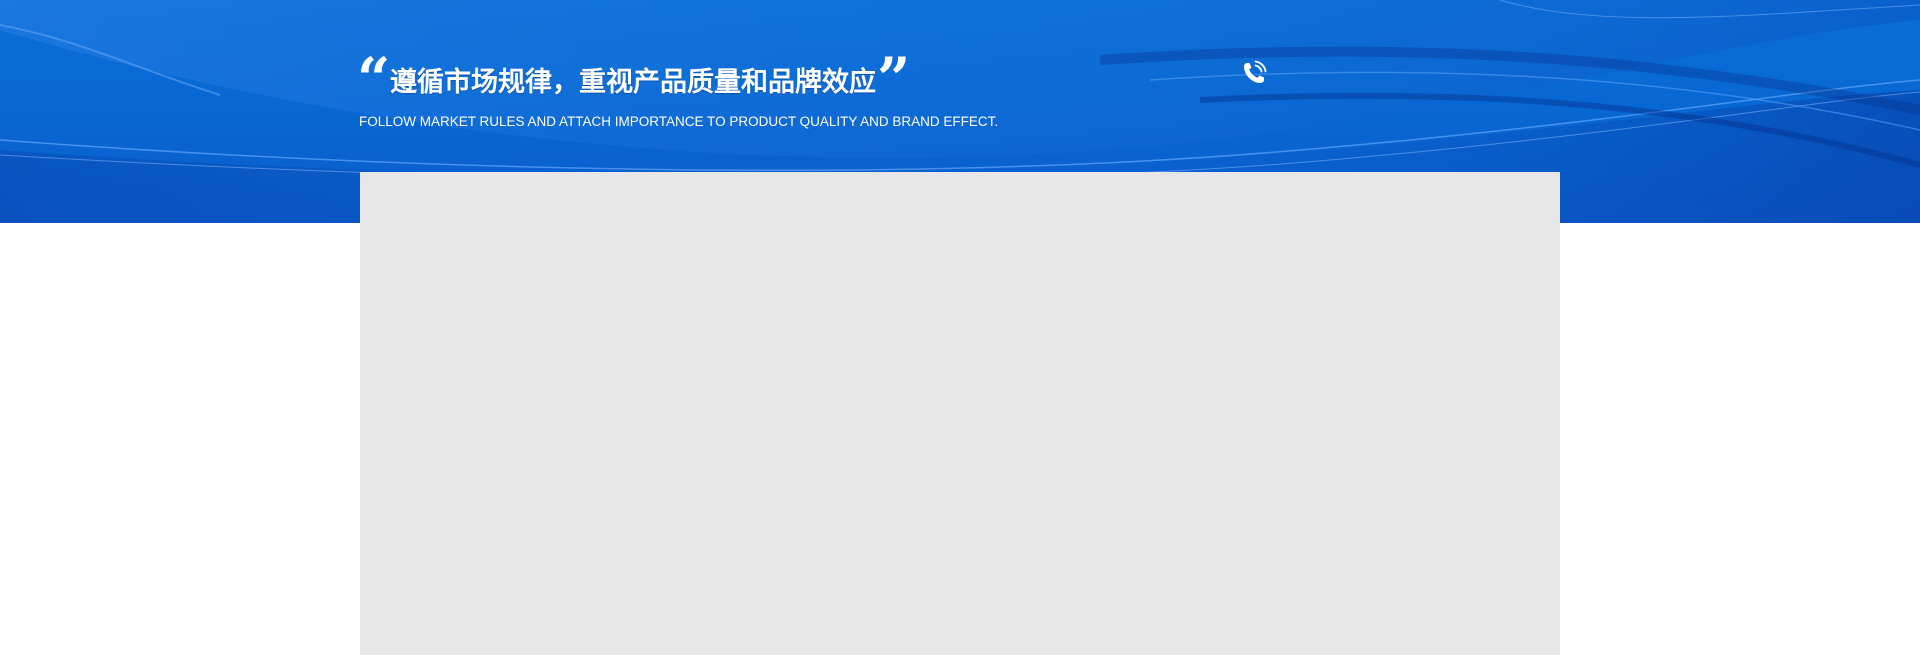  I want to click on slogan-chinese: 遵循市场规律，重视产品质量和品牌效应, so click(633, 82).